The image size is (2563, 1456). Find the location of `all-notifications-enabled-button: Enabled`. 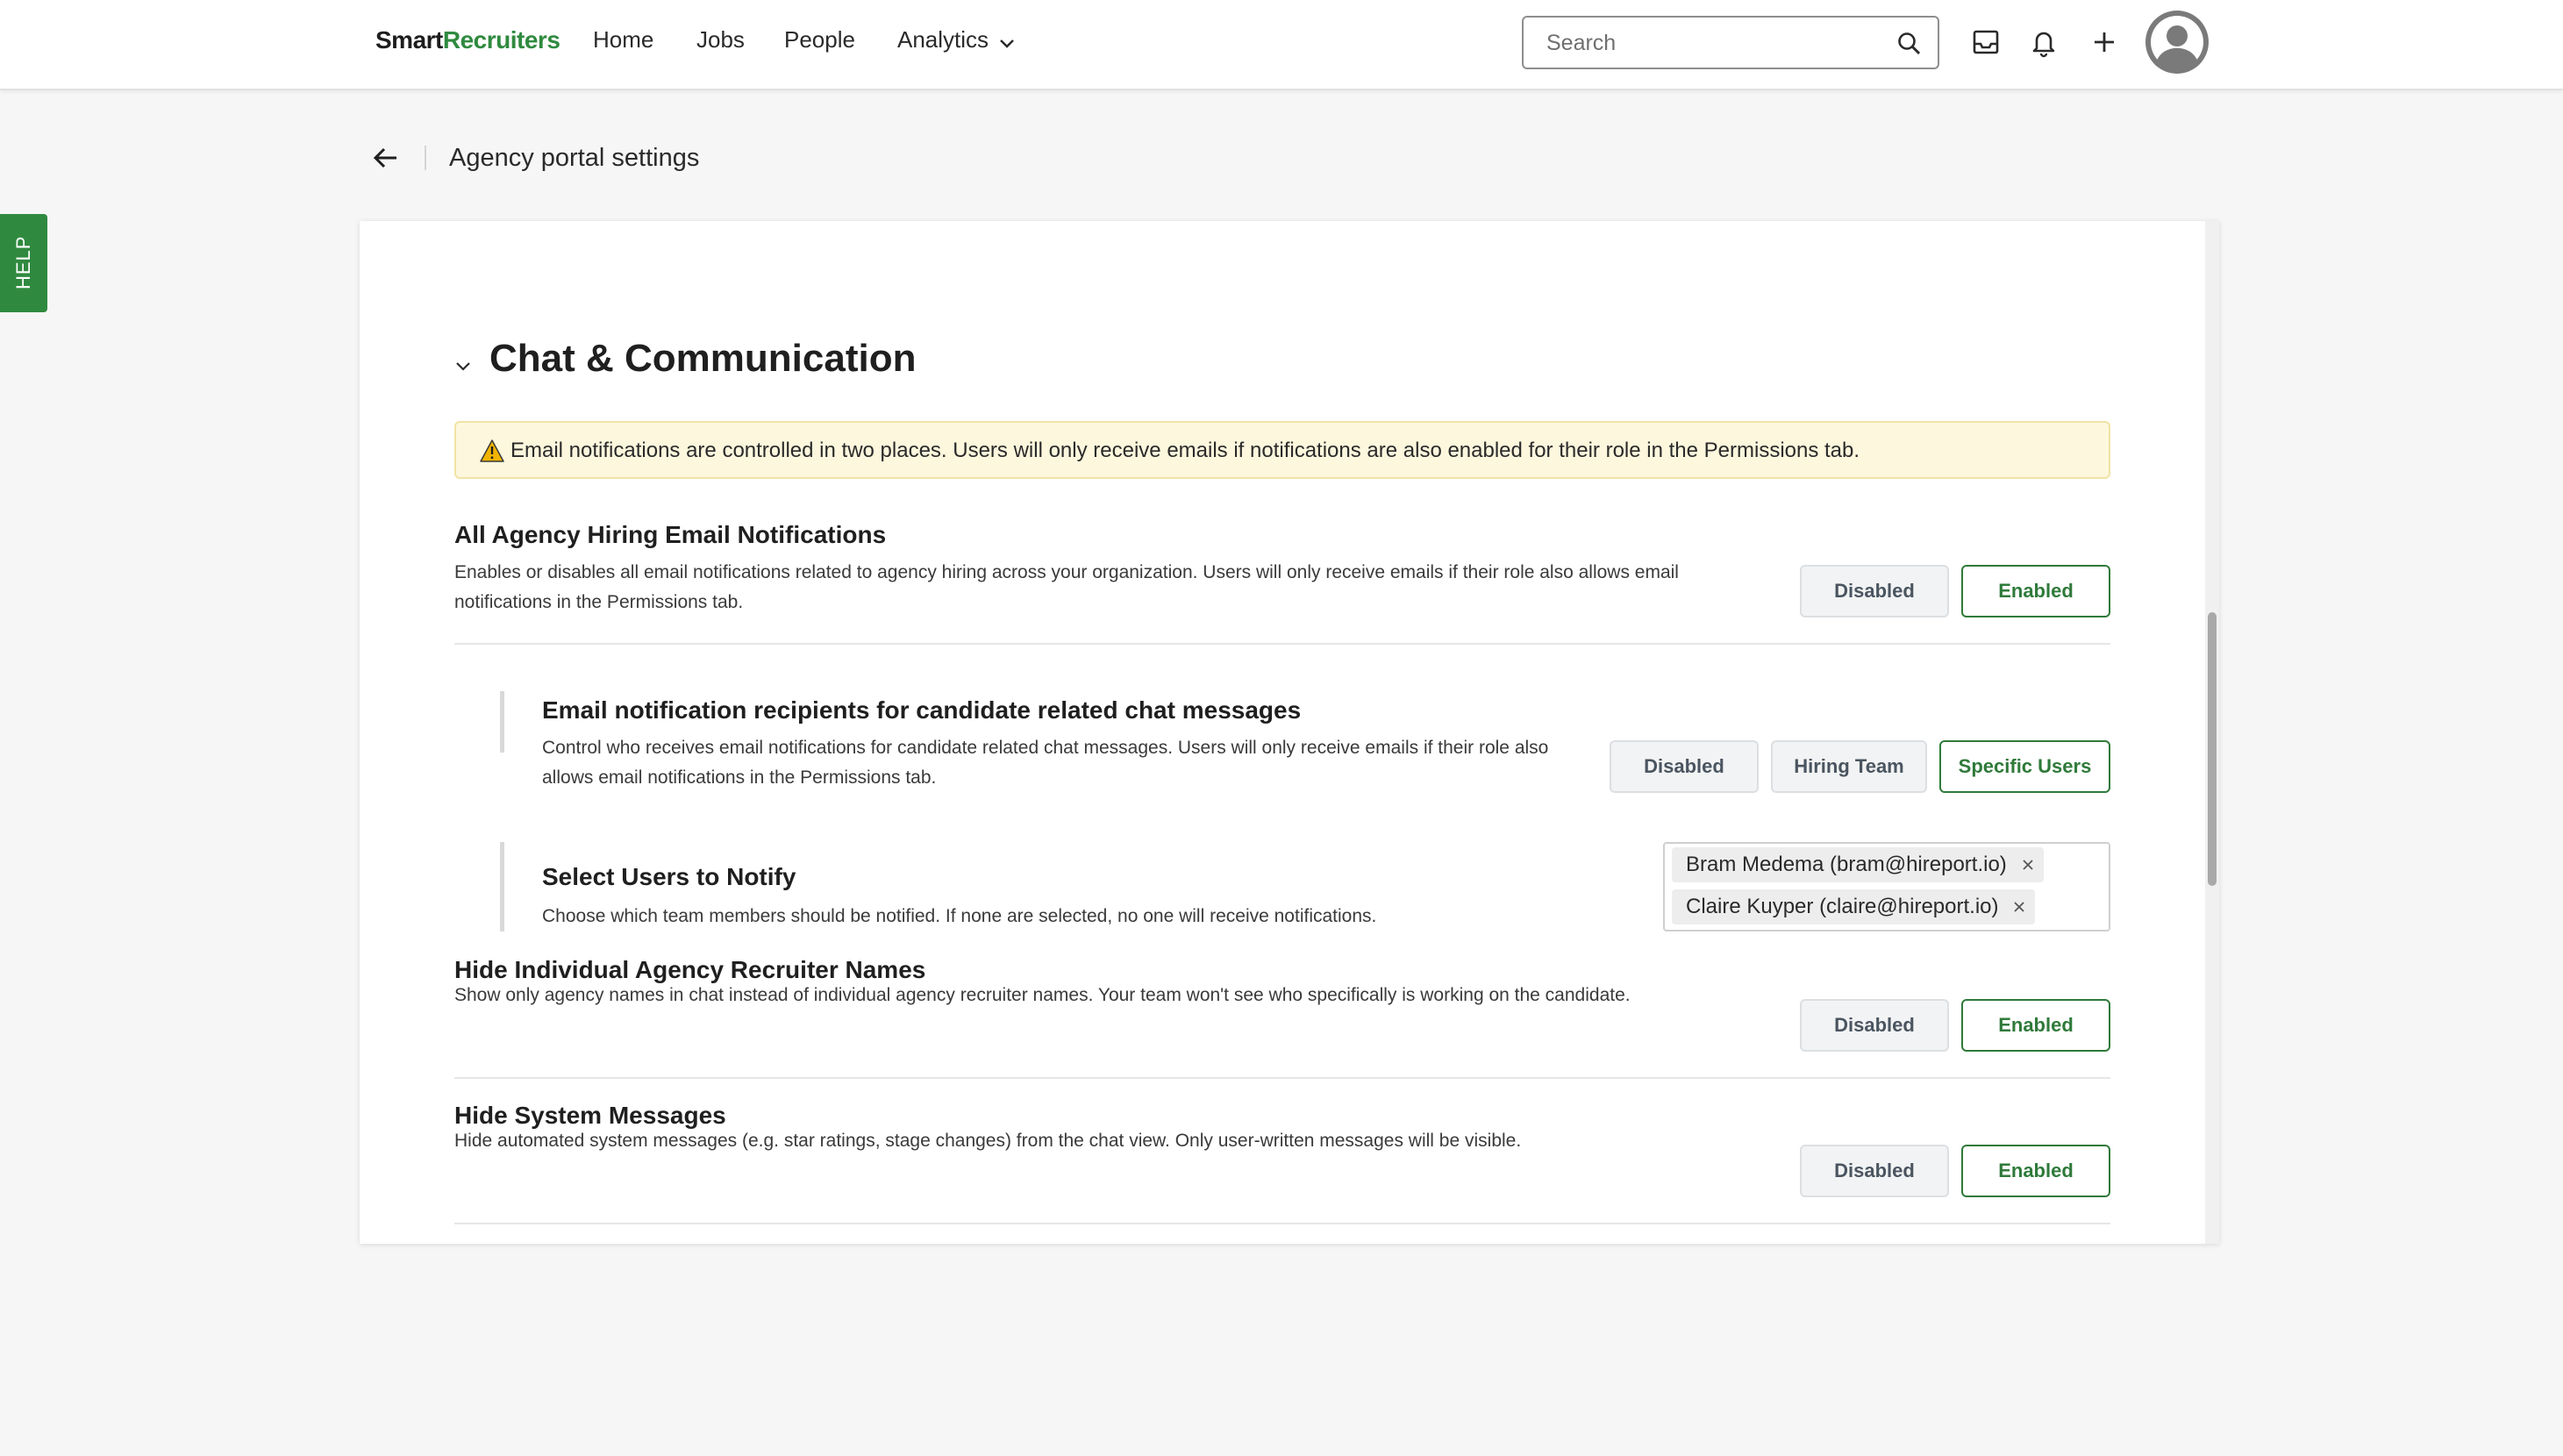

all-notifications-enabled-button: Enabled is located at coordinates (2035, 591).